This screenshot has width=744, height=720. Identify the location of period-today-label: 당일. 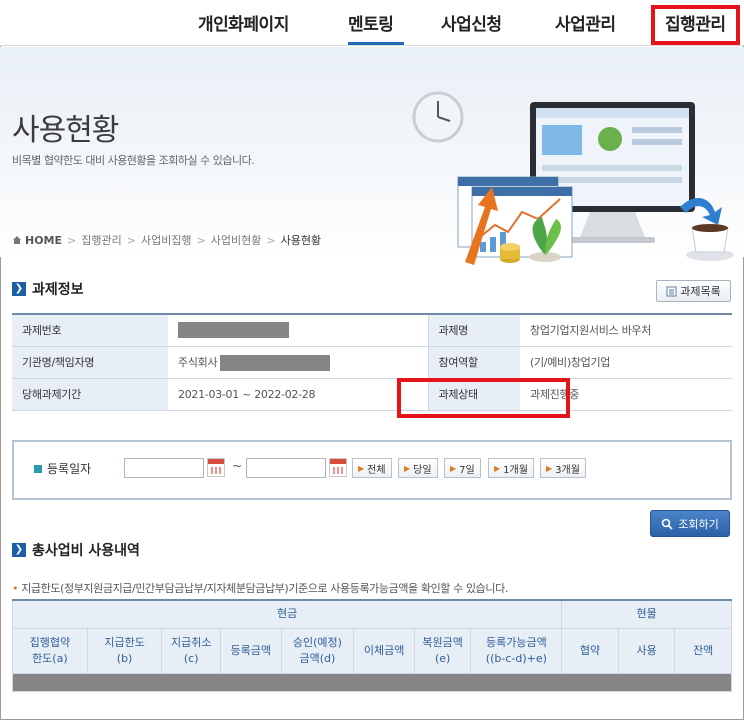
(422, 470).